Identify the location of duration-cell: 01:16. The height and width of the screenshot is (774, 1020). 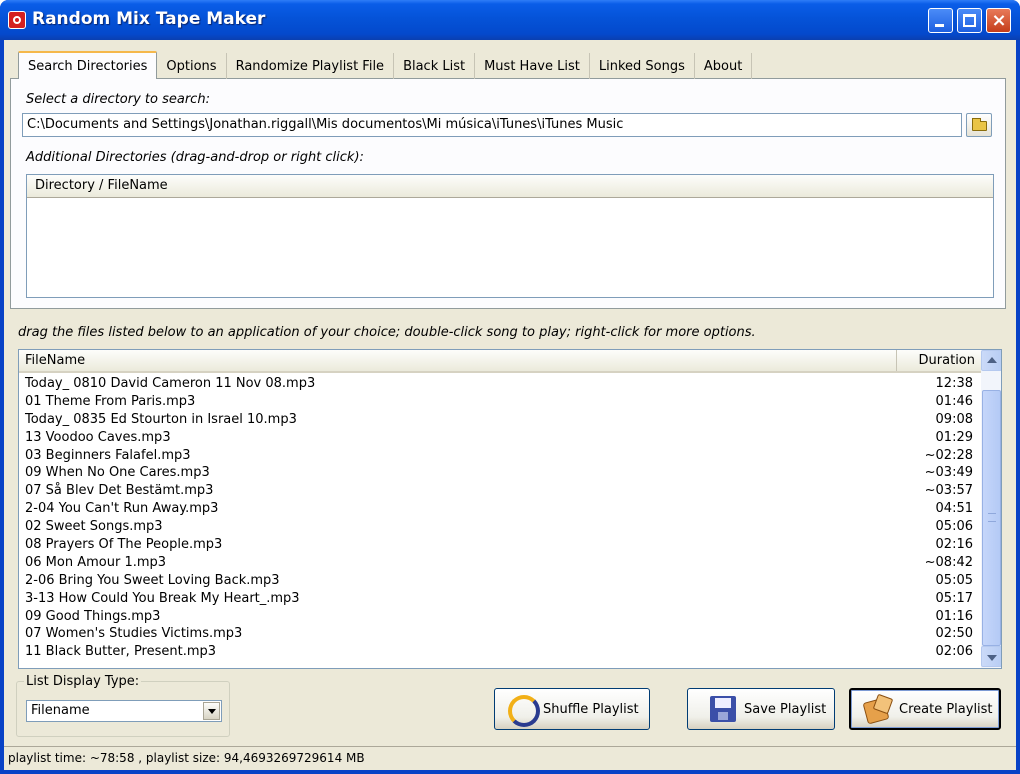
(954, 616).